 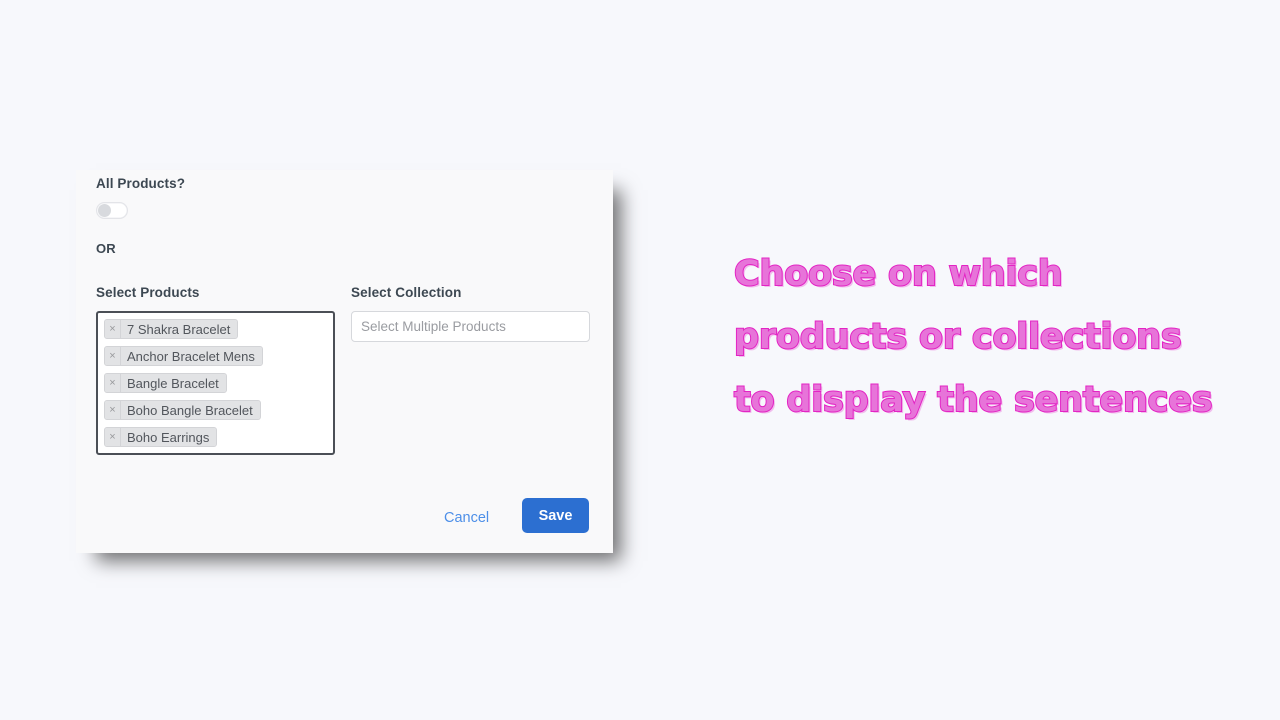 What do you see at coordinates (141, 183) in the screenshot?
I see `all-products-label: All Products?` at bounding box center [141, 183].